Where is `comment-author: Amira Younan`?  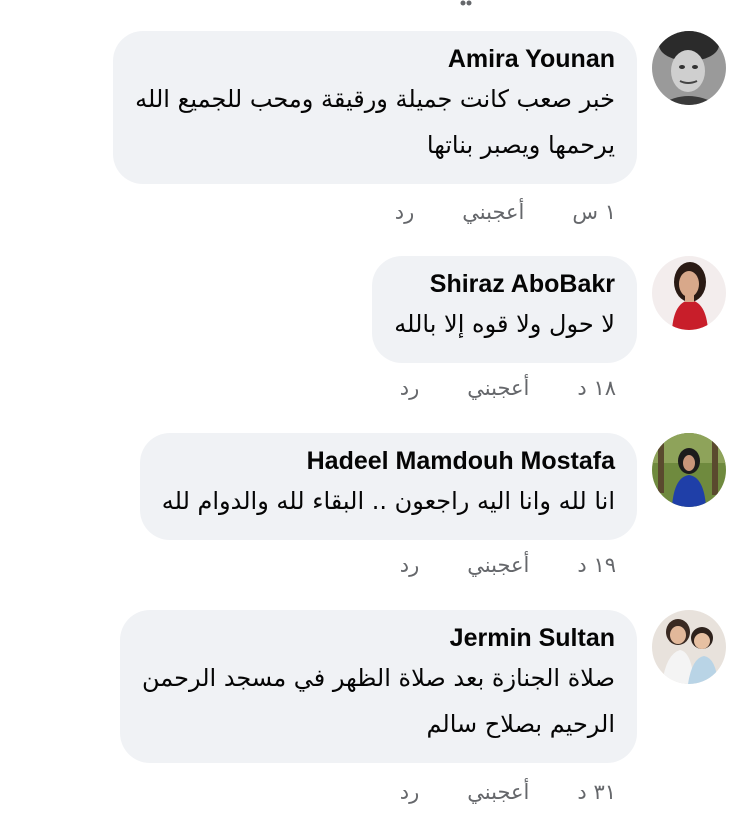
comment-author: Amira Younan is located at coordinates (375, 59).